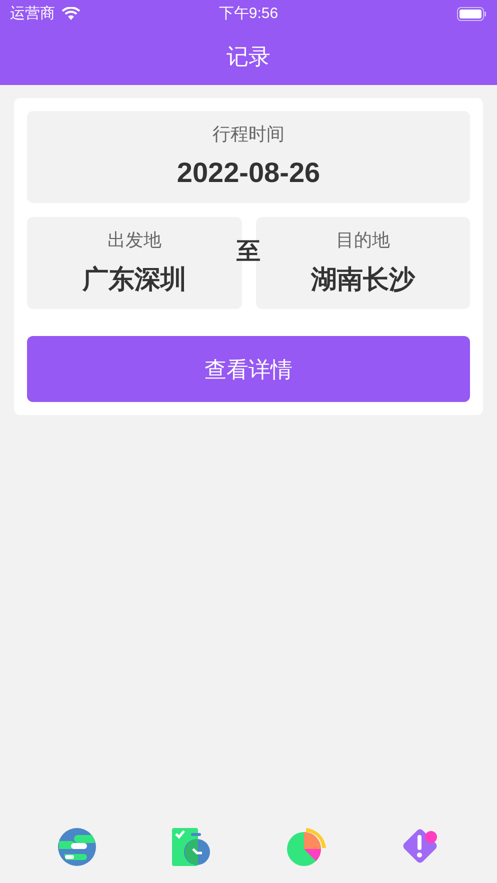  Describe the element at coordinates (248, 57) in the screenshot. I see `page-title: 记录` at that location.